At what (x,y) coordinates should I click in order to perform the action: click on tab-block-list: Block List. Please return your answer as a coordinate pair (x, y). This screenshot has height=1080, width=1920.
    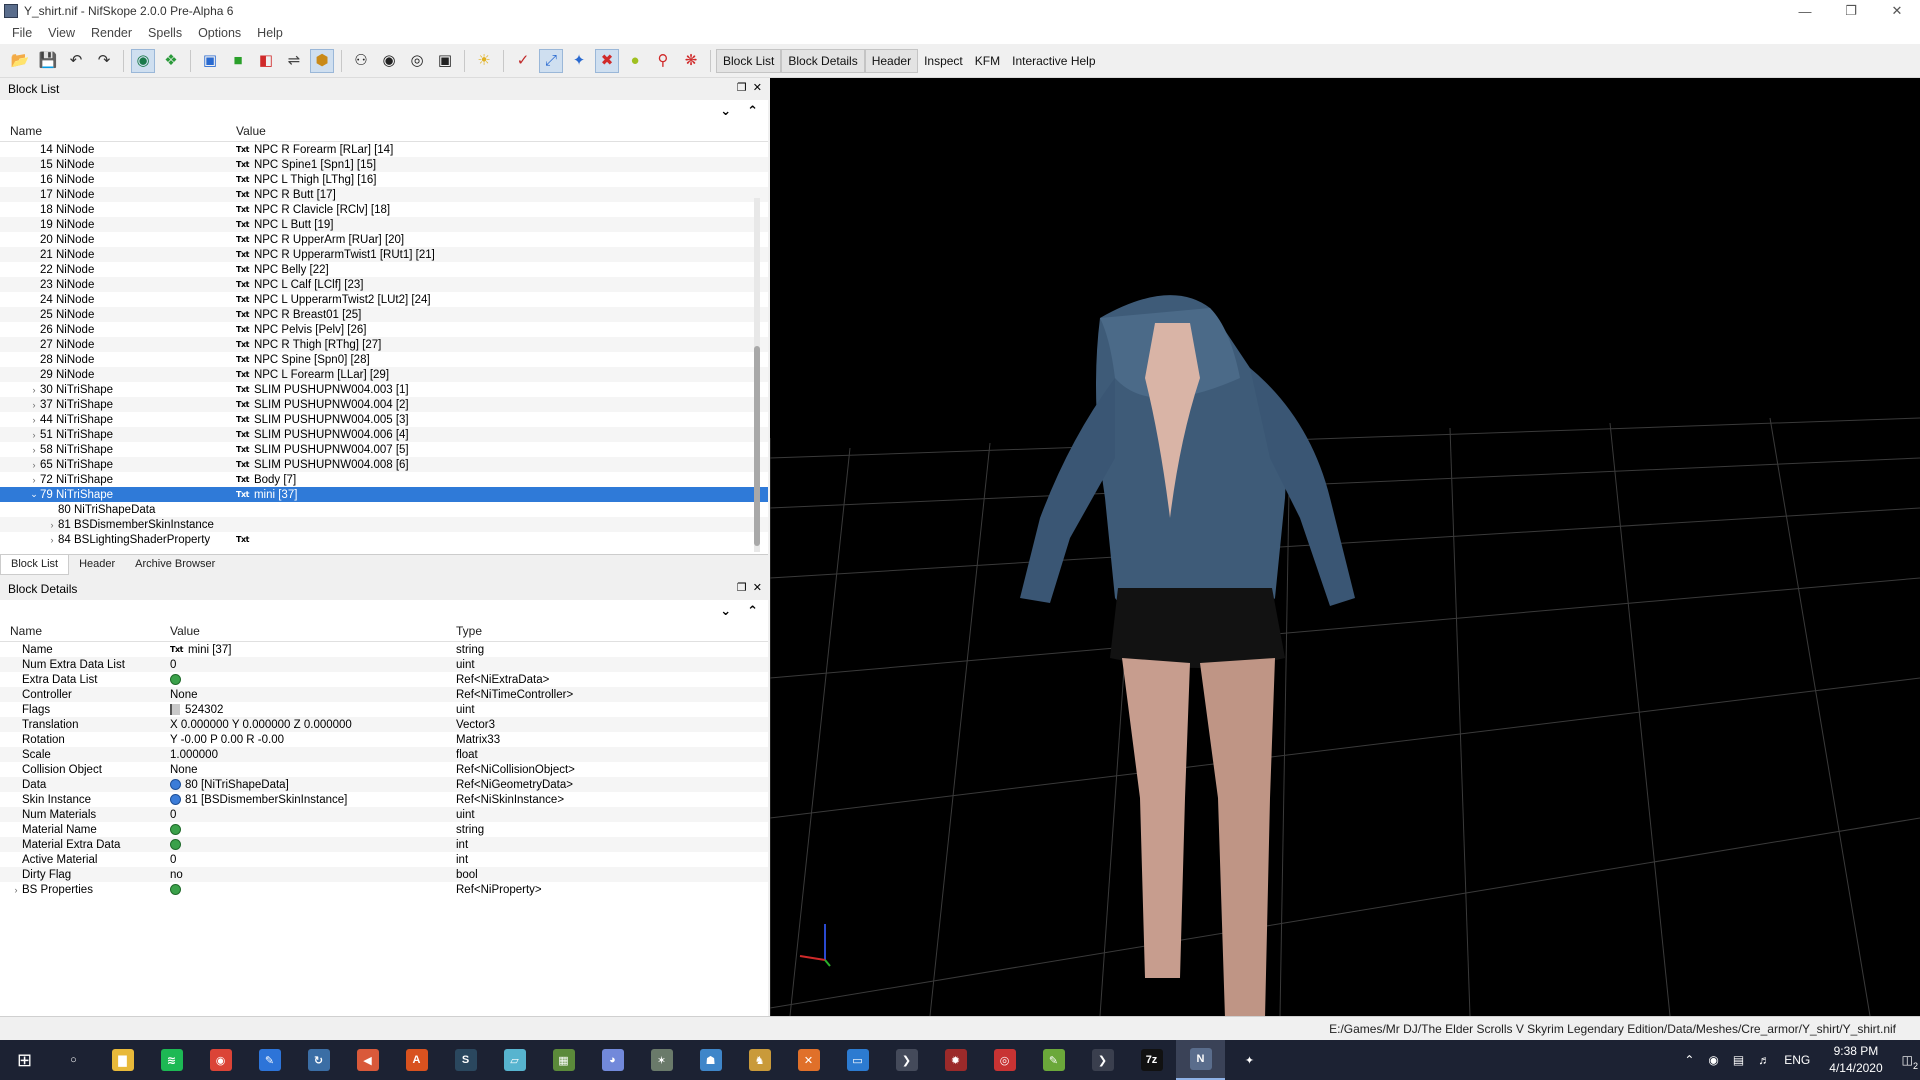
    Looking at the image, I should click on (35, 565).